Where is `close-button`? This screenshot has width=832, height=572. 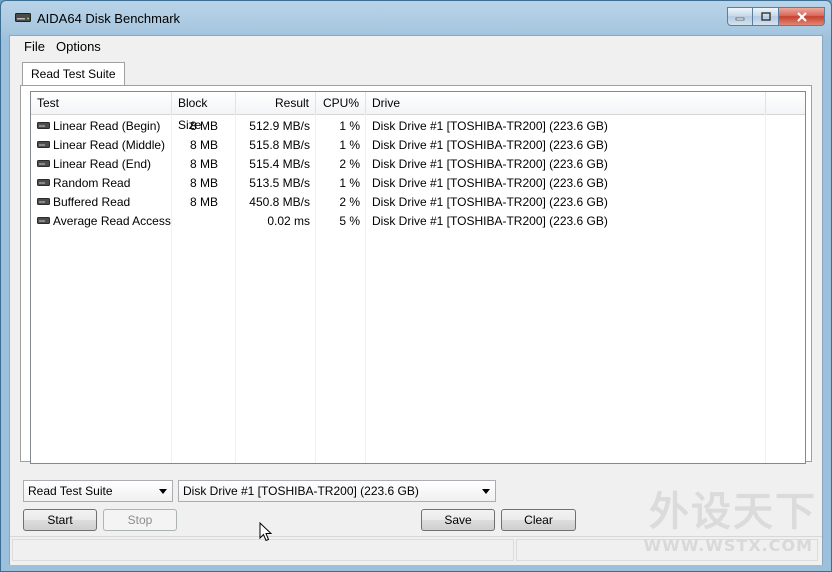
close-button is located at coordinates (802, 16).